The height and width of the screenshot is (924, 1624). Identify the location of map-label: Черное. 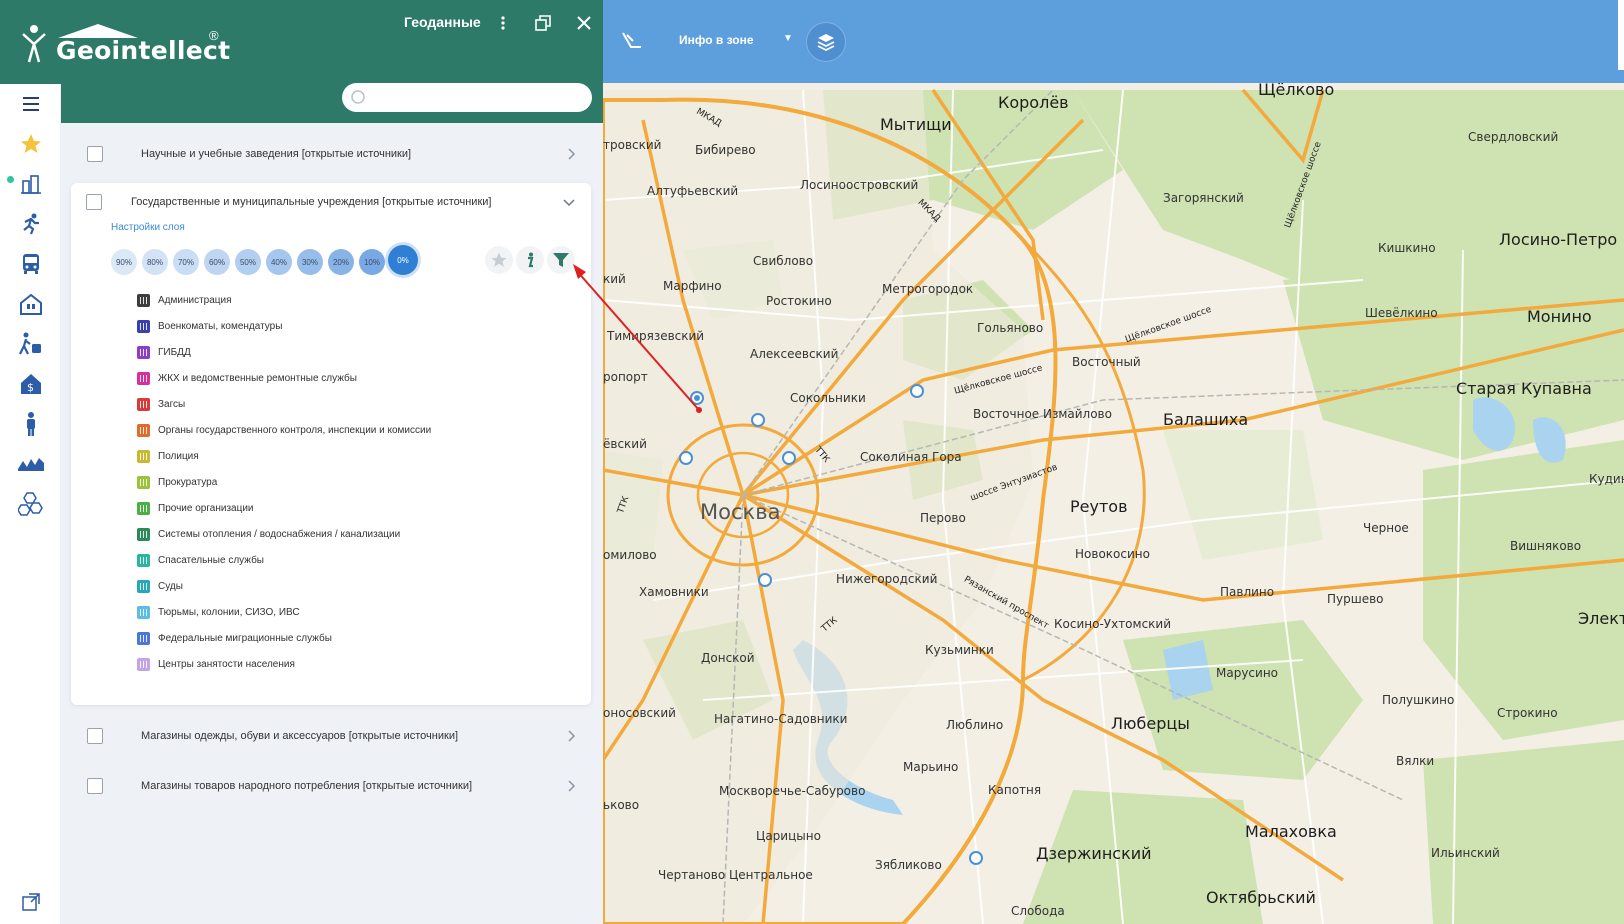
(1386, 528).